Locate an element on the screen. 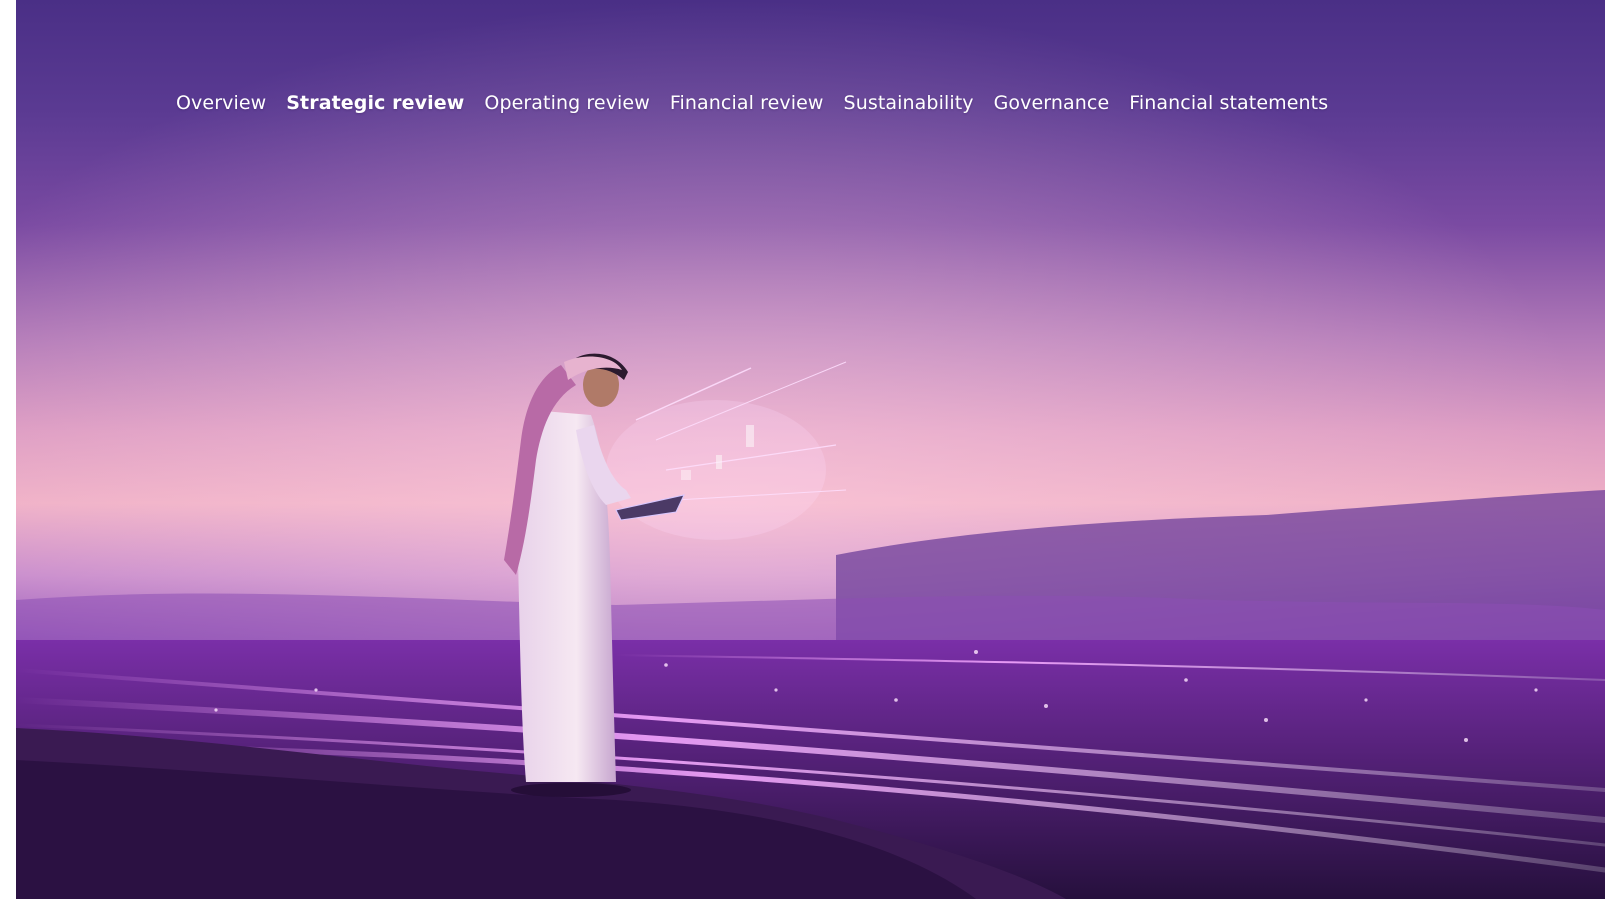 The width and height of the screenshot is (1605, 899). nav-item-overview: Overview is located at coordinates (221, 103).